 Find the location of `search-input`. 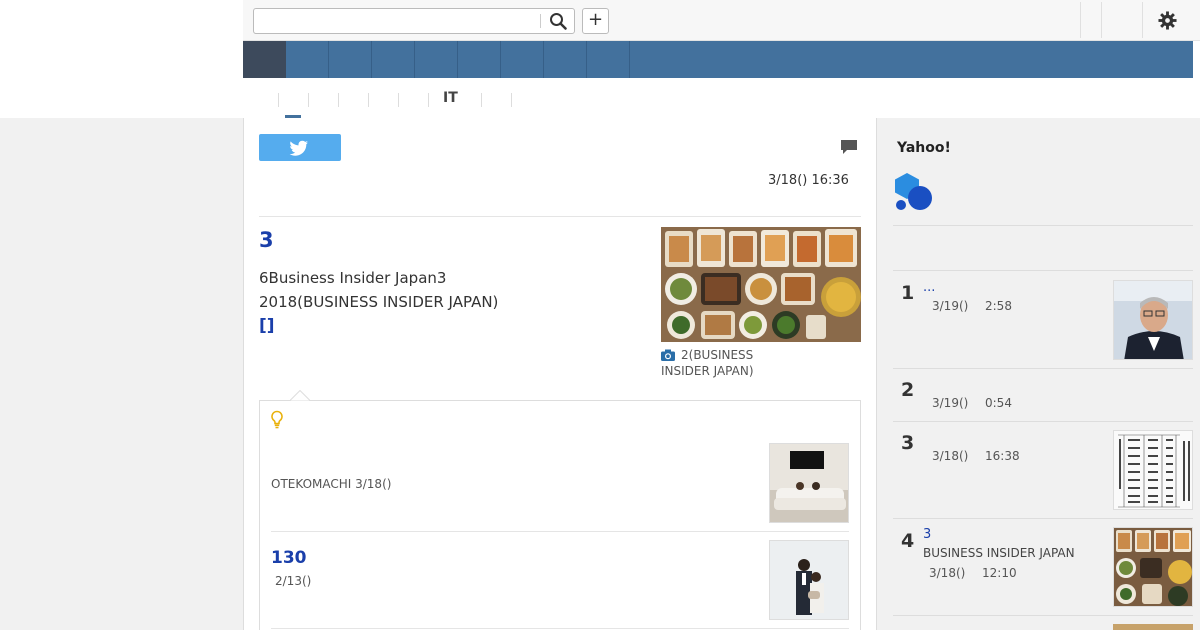

search-input is located at coordinates (414, 21).